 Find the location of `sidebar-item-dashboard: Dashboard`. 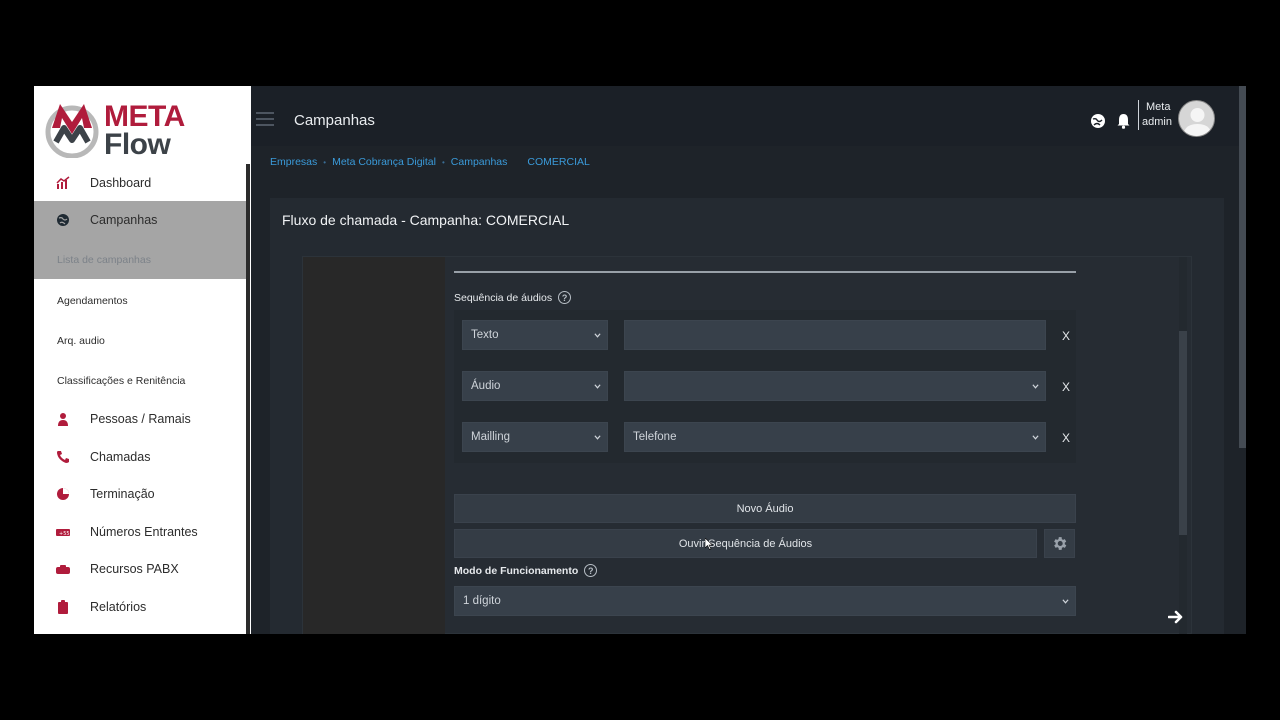

sidebar-item-dashboard: Dashboard is located at coordinates (140, 183).